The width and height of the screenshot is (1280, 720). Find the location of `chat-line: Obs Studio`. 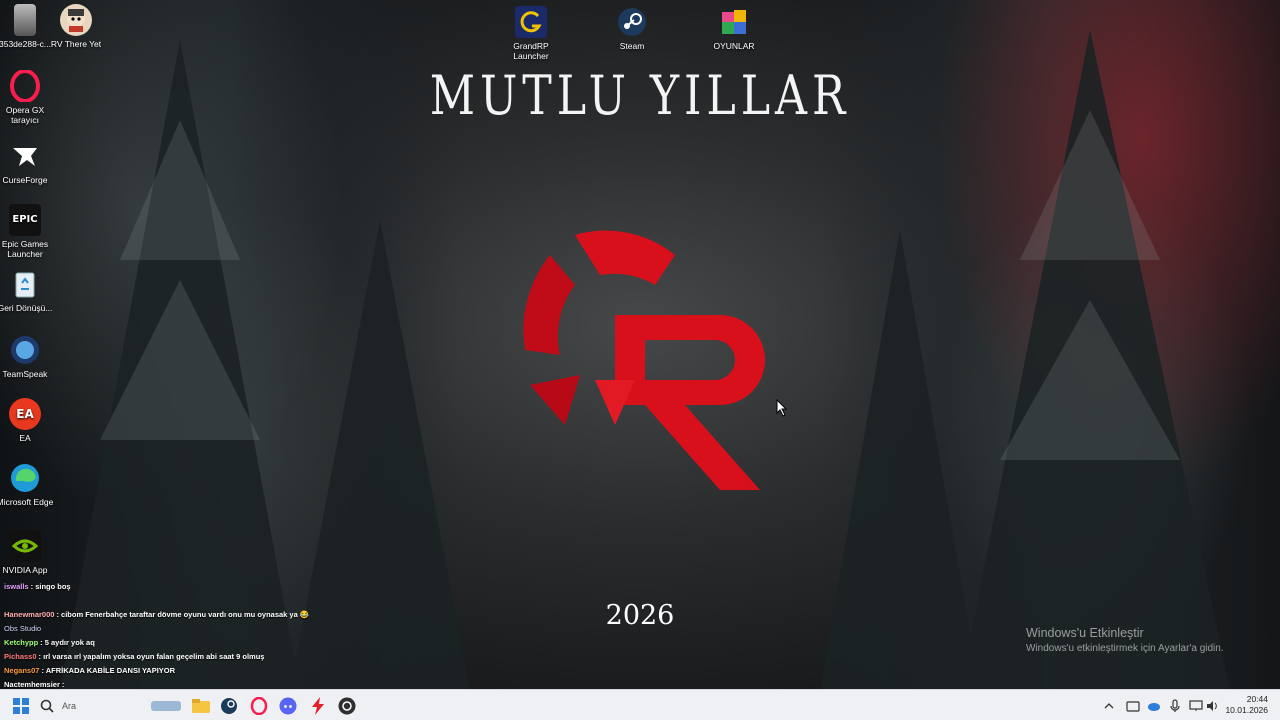

chat-line: Obs Studio is located at coordinates (23, 628).